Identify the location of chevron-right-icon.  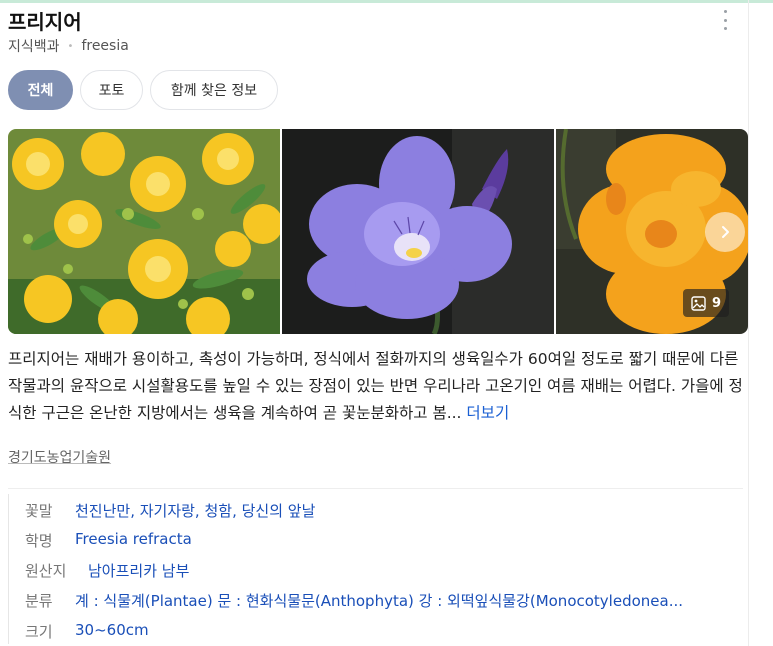
(725, 232).